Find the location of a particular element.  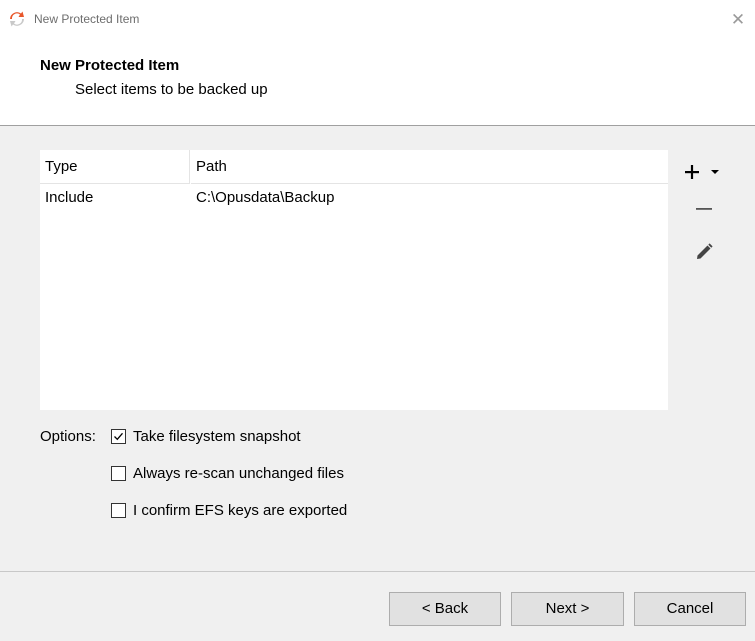

option-always-rescan: Always re-scan unchanged files is located at coordinates (227, 473).